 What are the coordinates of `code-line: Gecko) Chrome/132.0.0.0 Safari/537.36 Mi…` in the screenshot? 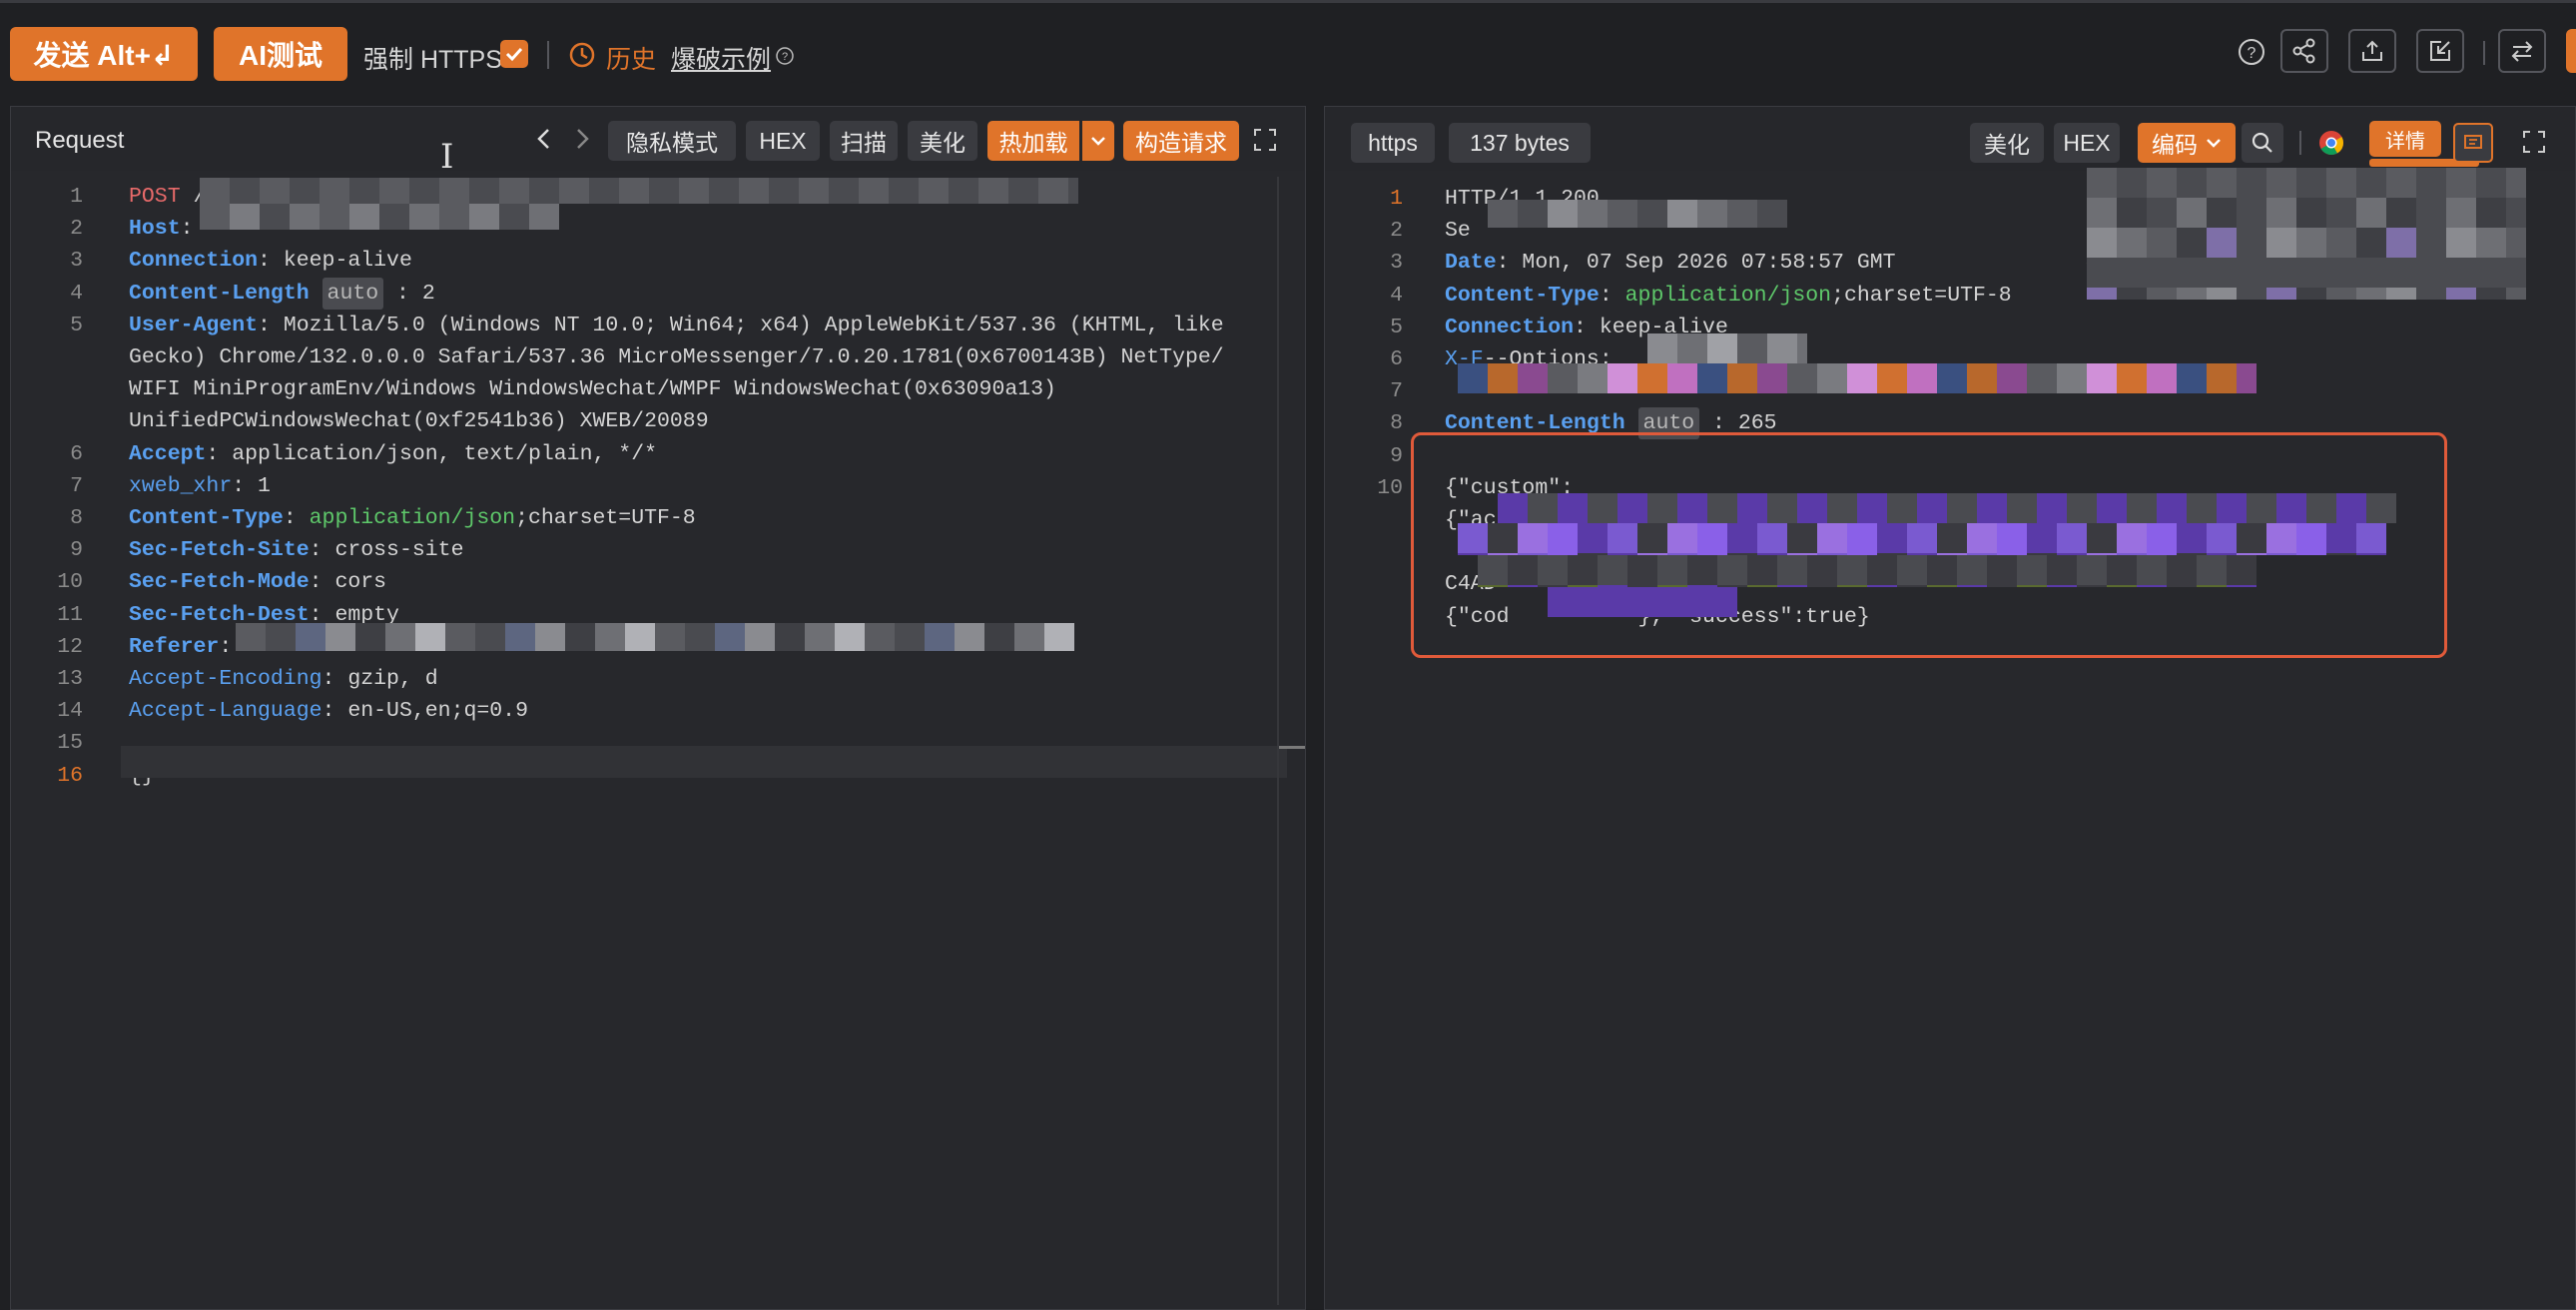 It's located at (658, 357).